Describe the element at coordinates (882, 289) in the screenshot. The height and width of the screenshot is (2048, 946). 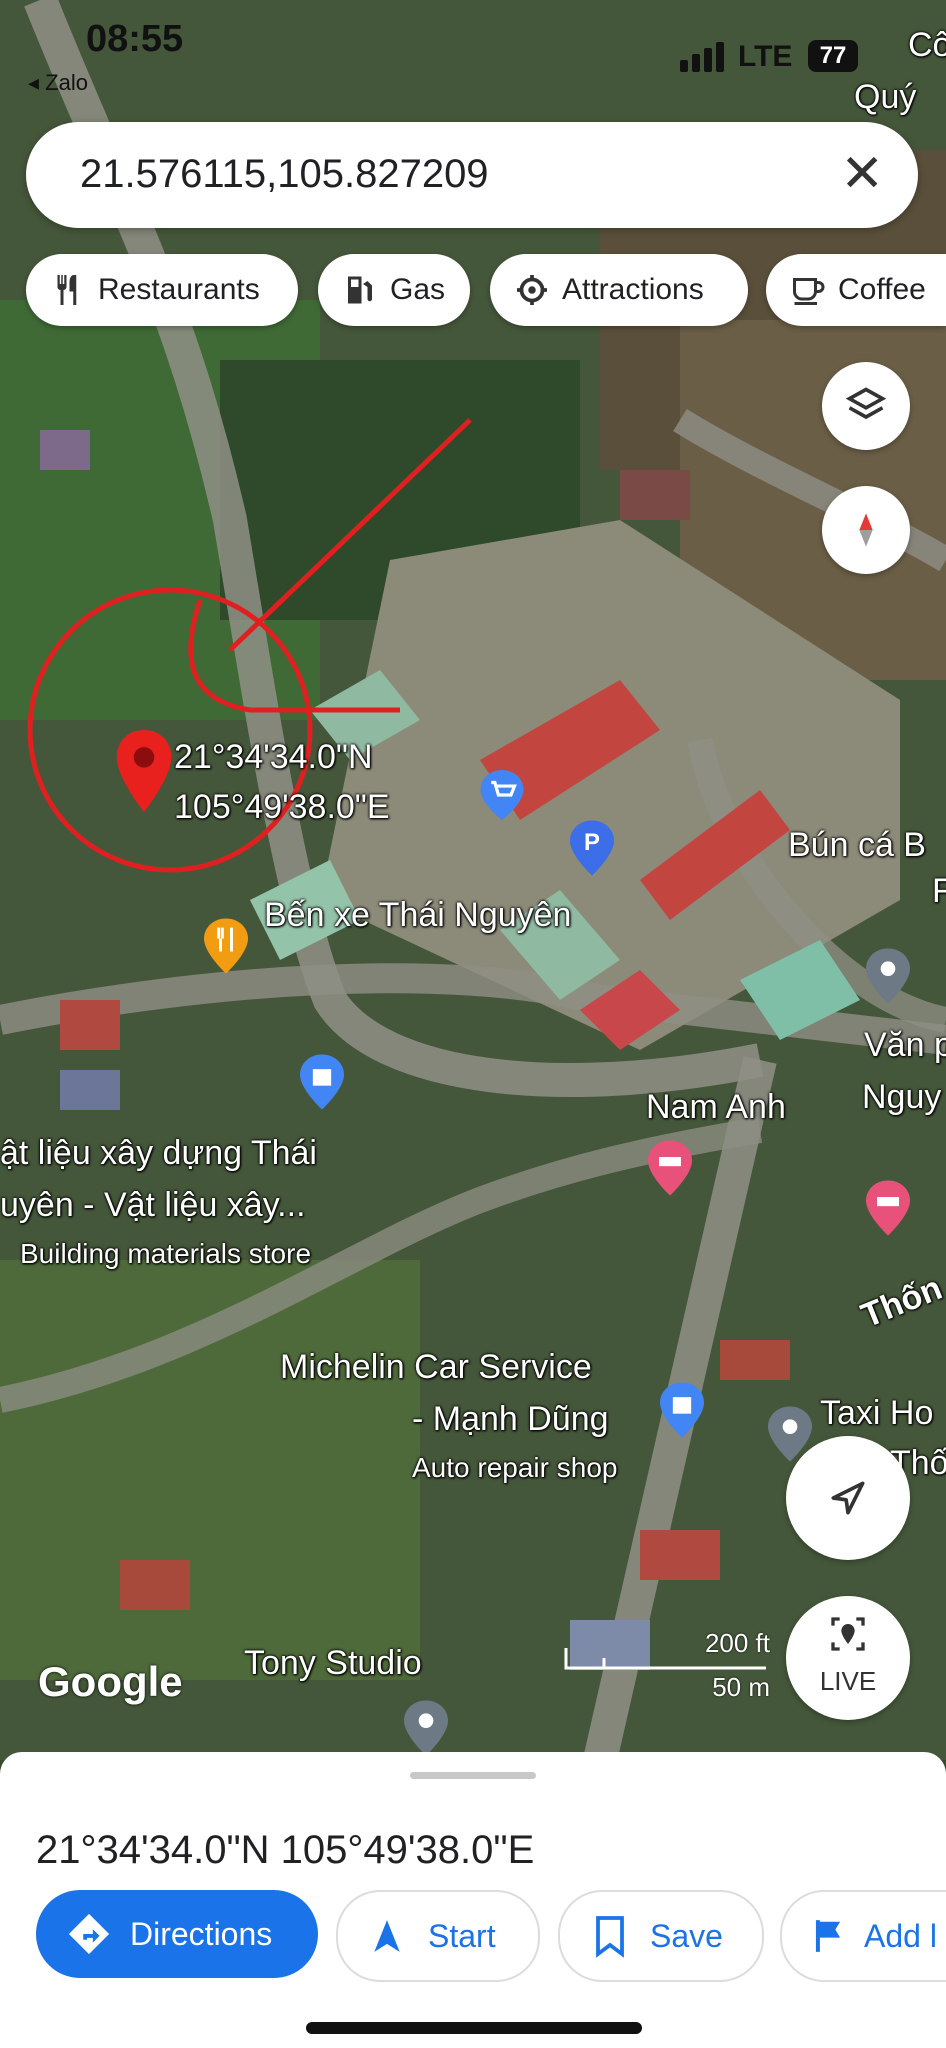
I see `chip-label: Coffee` at that location.